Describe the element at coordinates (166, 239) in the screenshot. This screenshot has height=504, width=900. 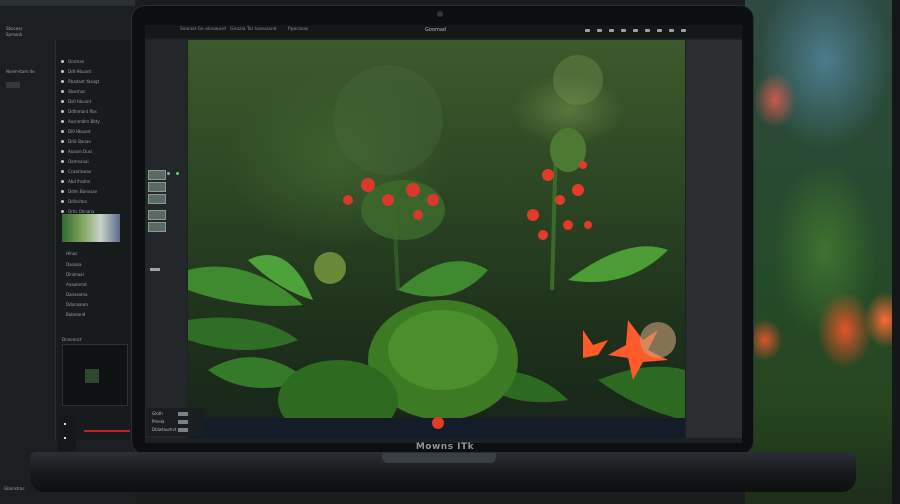
I see `layers-strip` at that location.